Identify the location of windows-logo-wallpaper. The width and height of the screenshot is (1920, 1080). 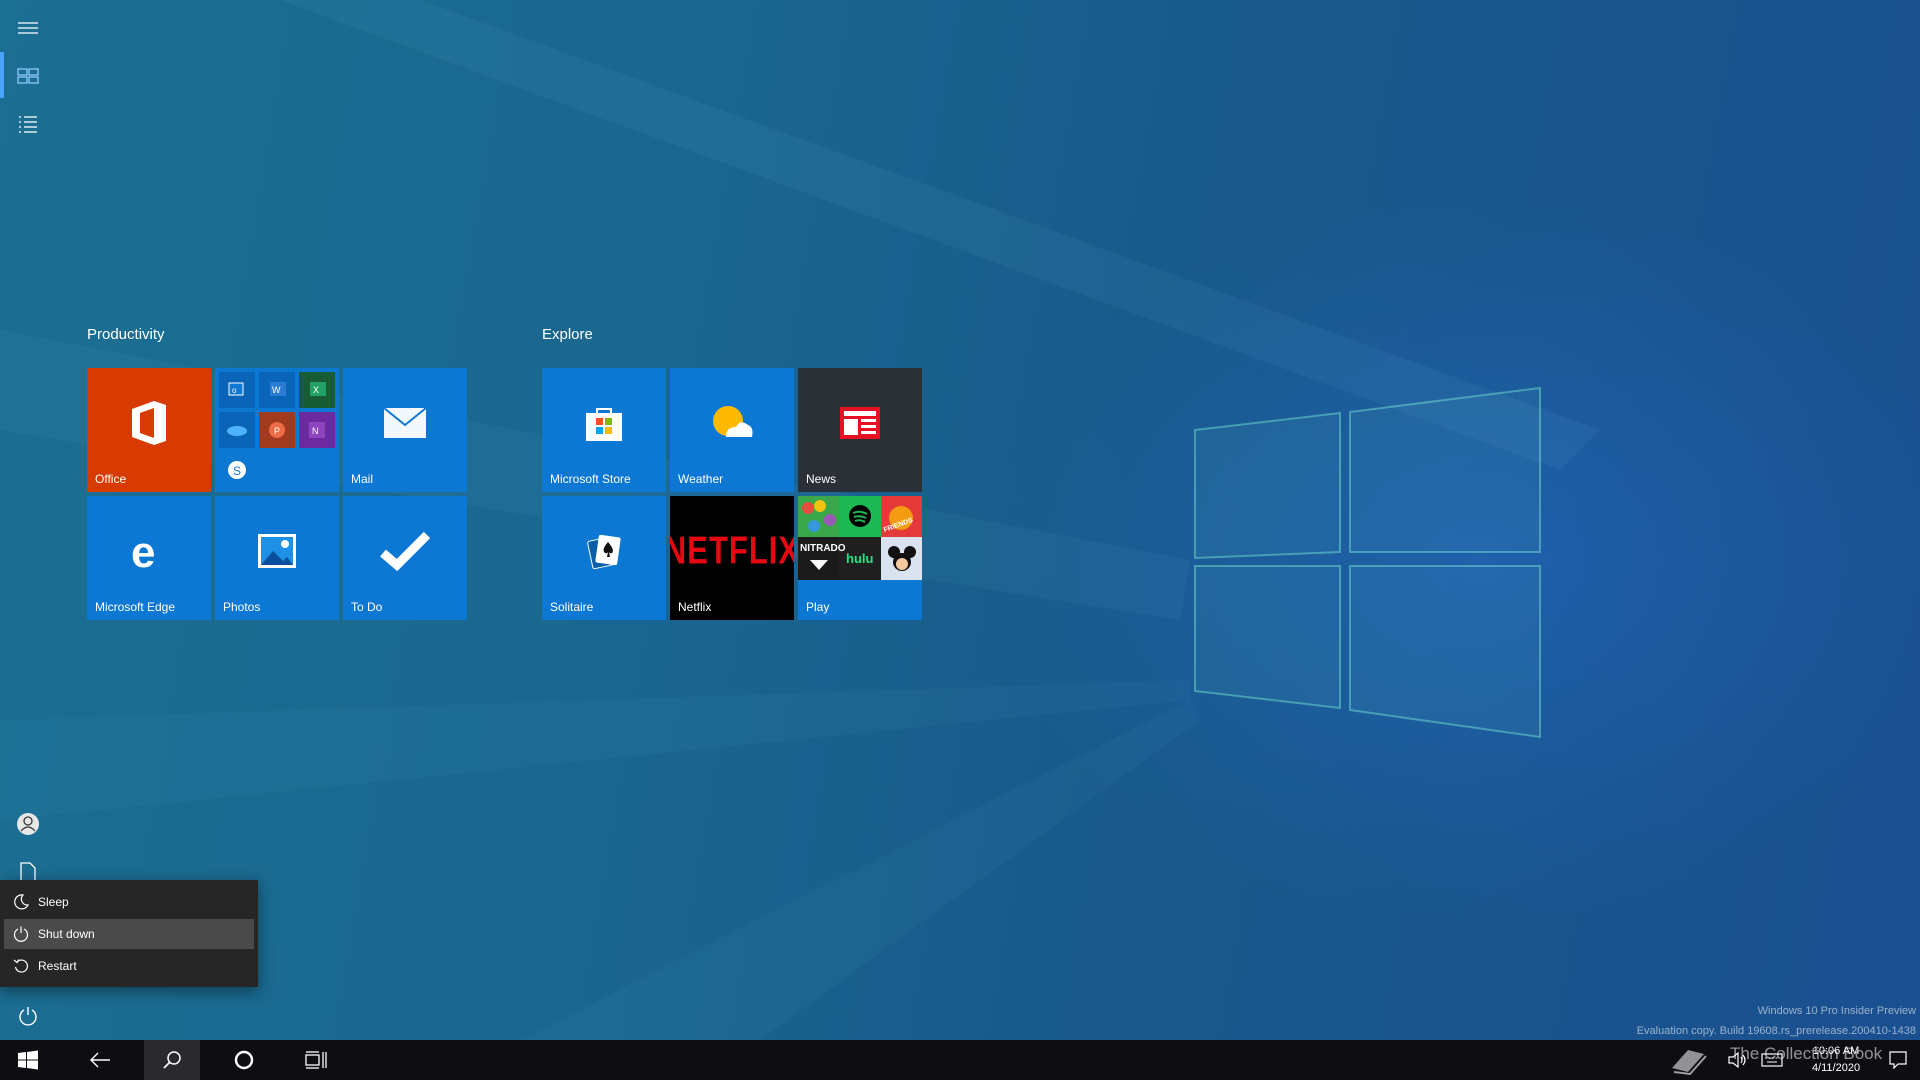
(1367, 562).